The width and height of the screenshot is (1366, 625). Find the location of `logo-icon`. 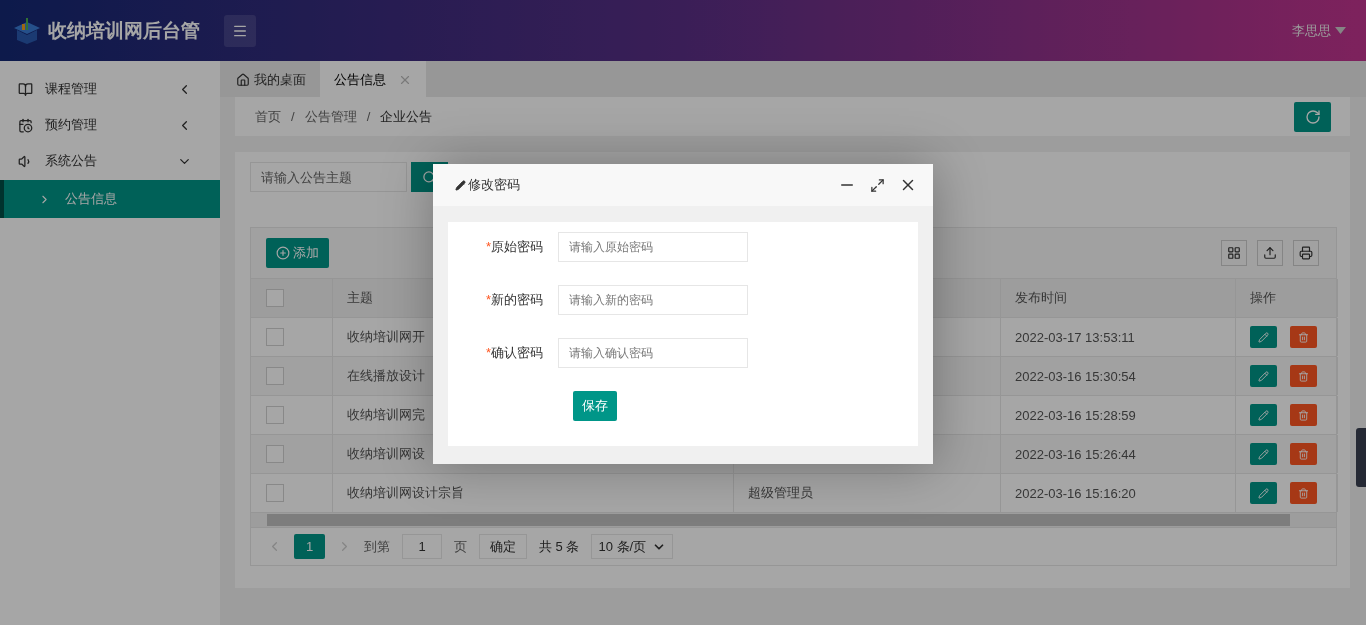

logo-icon is located at coordinates (27, 30).